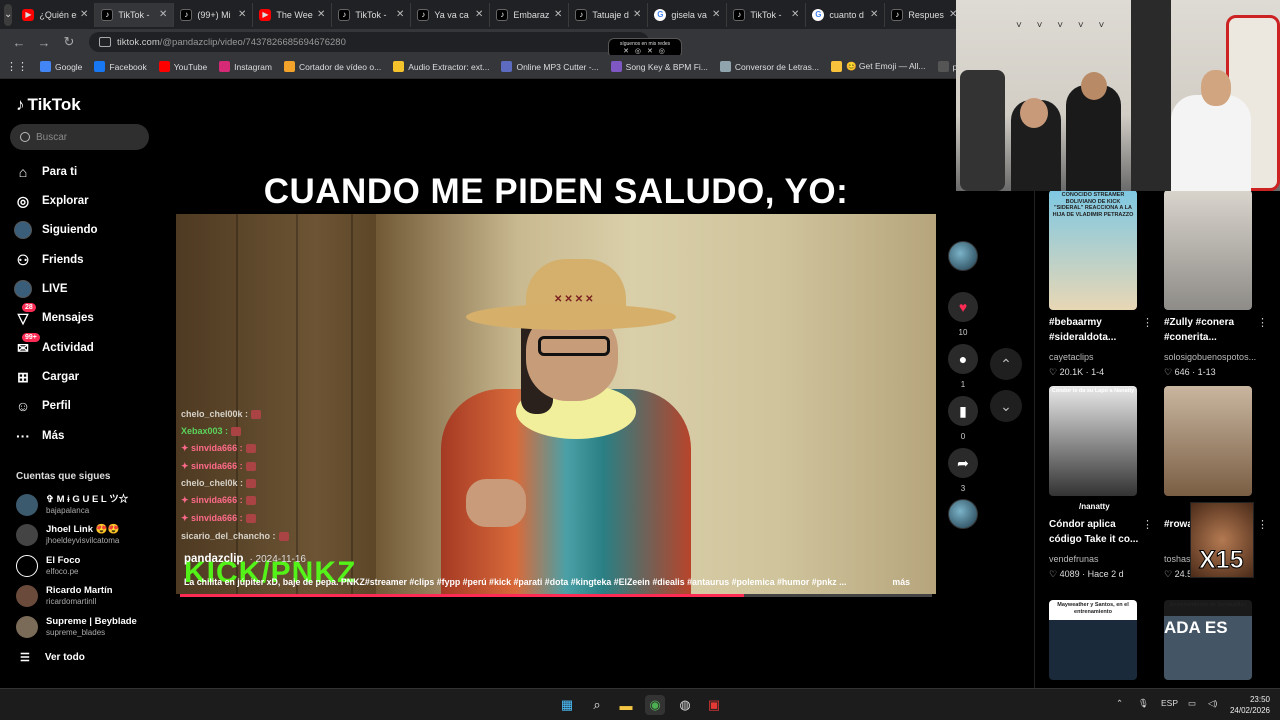 The width and height of the screenshot is (1280, 720). Describe the element at coordinates (1212, 703) in the screenshot. I see `volume-icon: ◁)` at that location.